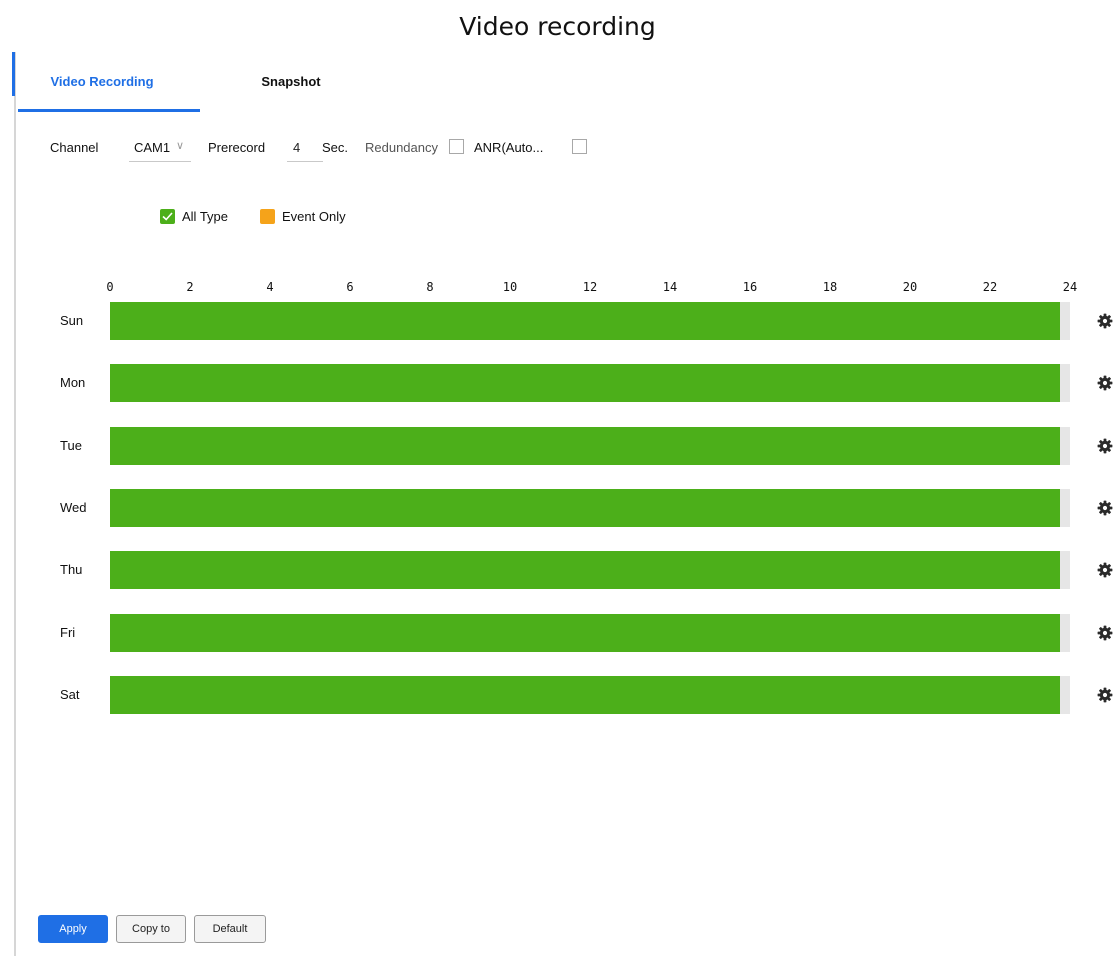 The height and width of the screenshot is (956, 1115). I want to click on anr-checkbox, so click(579, 146).